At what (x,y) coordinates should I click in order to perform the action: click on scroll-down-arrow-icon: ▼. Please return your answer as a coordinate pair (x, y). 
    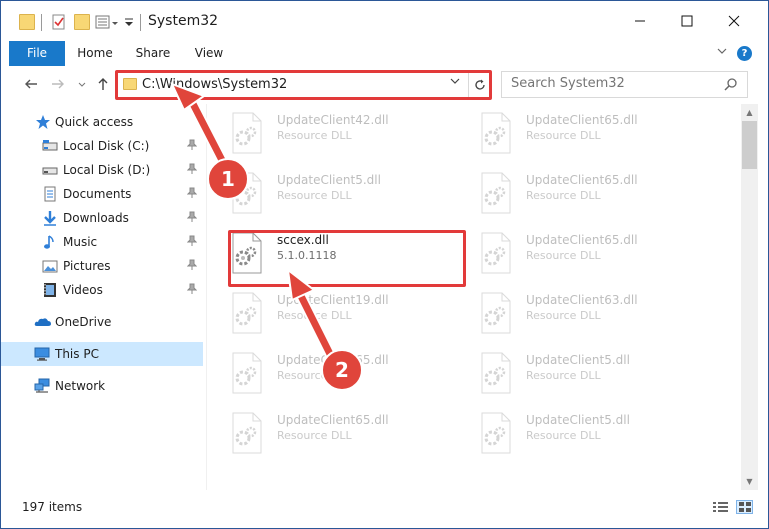
    Looking at the image, I should click on (749, 481).